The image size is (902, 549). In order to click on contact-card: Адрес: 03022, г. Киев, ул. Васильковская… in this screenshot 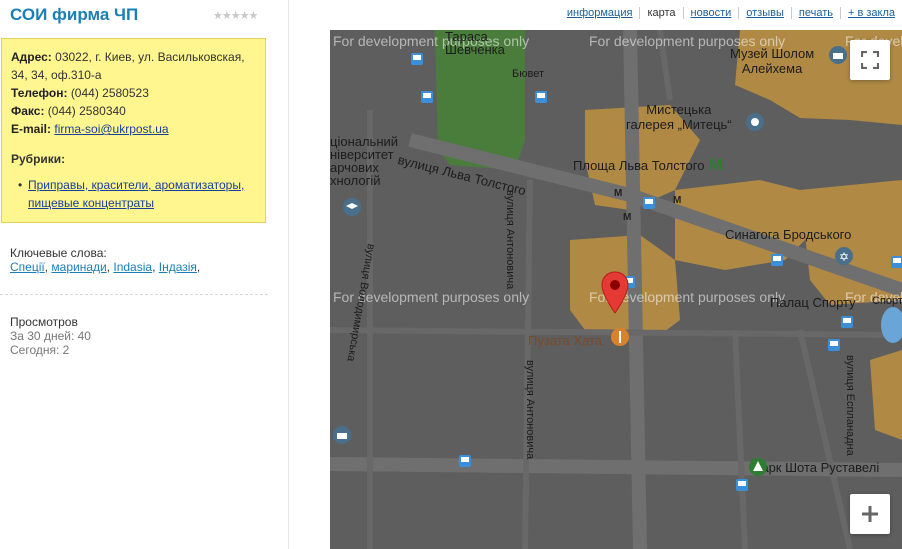, I will do `click(133, 130)`.